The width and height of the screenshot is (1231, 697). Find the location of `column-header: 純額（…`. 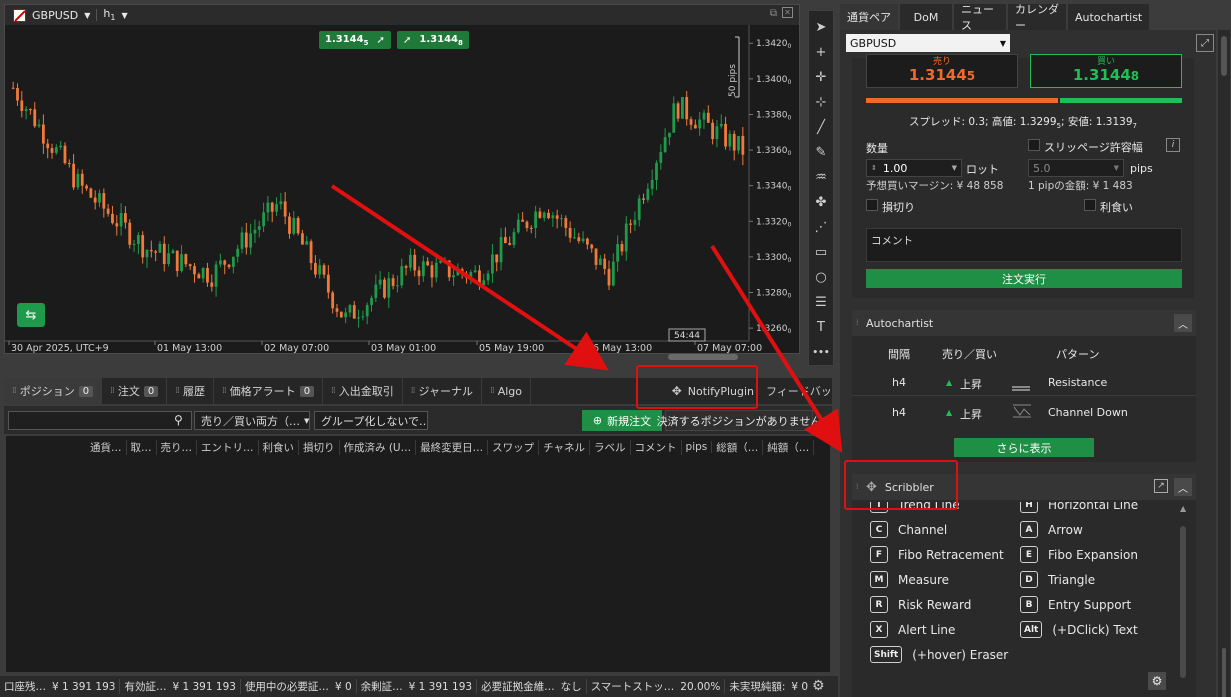

column-header: 純額（… is located at coordinates (789, 447).